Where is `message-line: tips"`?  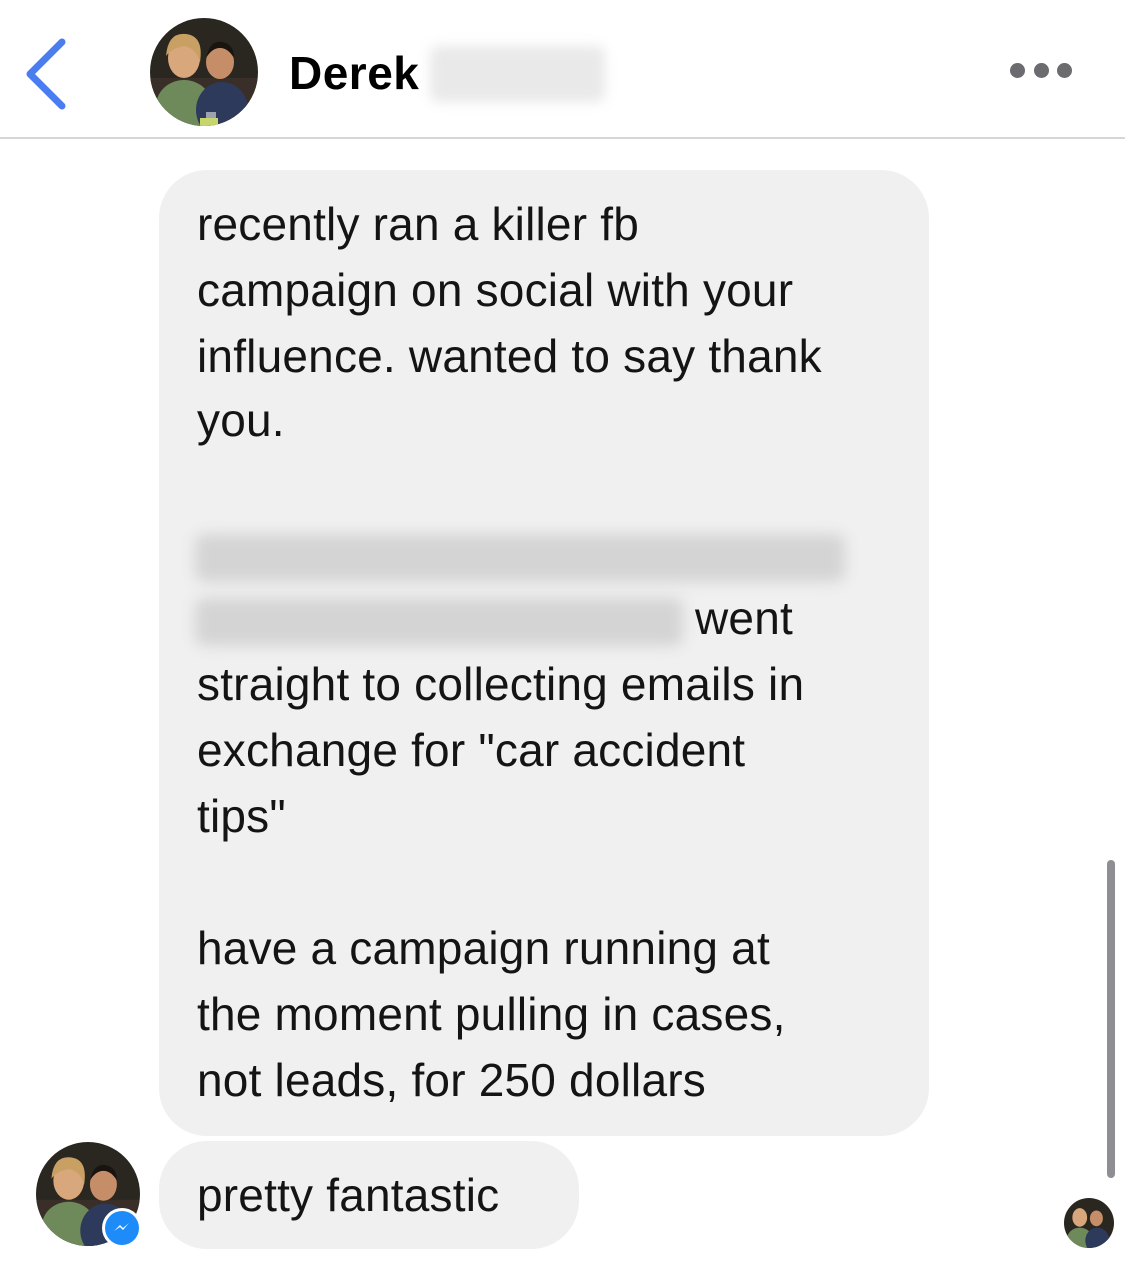 message-line: tips" is located at coordinates (241, 816).